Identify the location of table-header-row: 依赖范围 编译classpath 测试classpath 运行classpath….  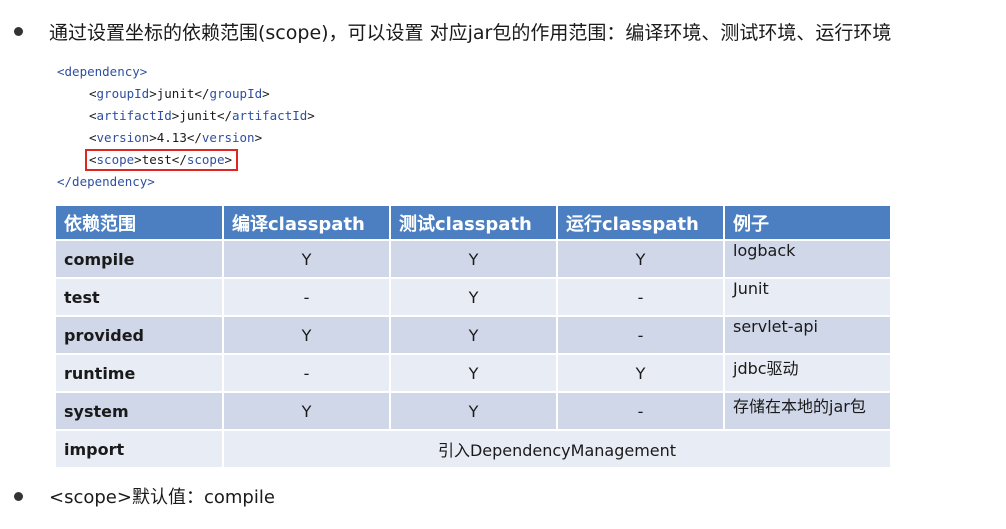
(473, 223).